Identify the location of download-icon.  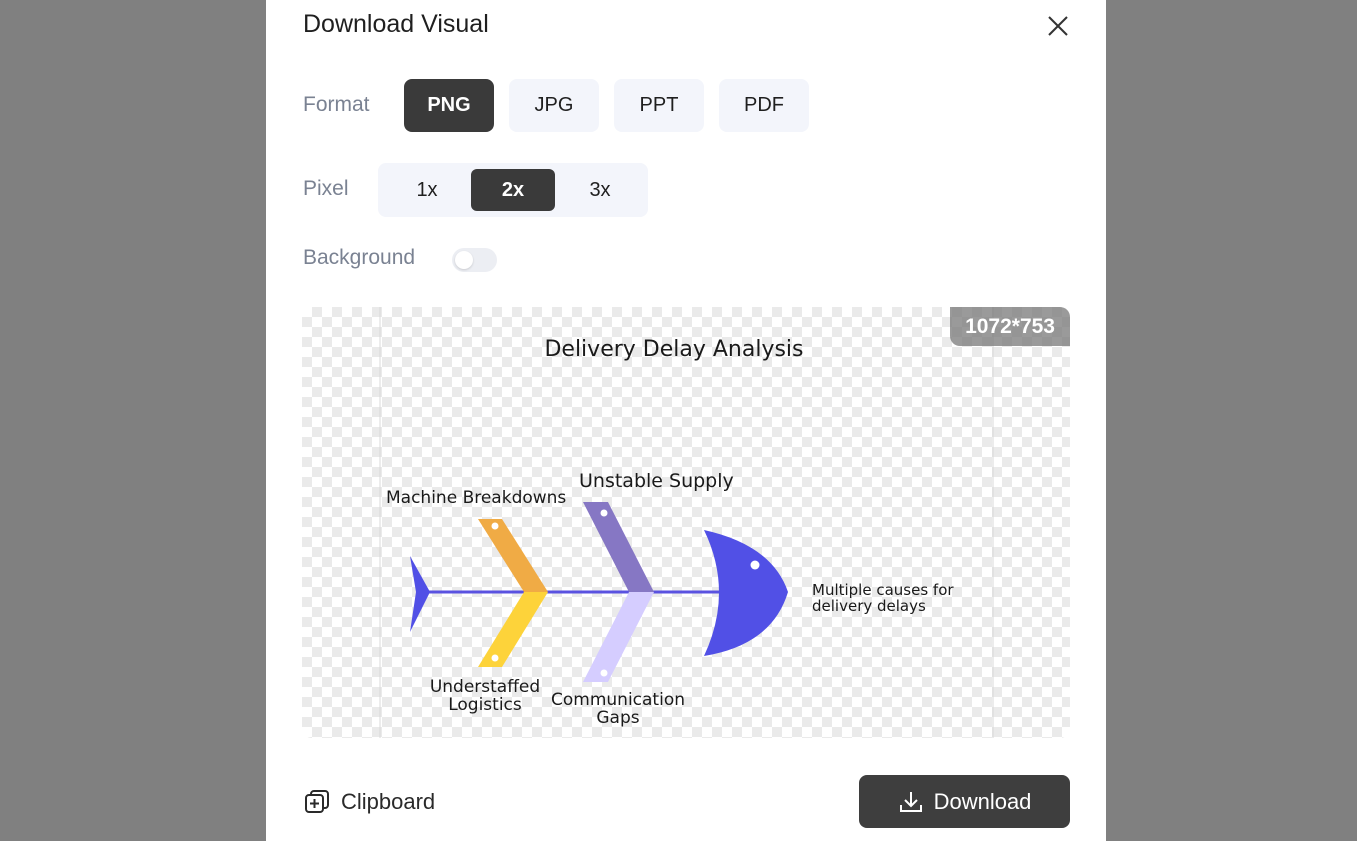
(910, 801).